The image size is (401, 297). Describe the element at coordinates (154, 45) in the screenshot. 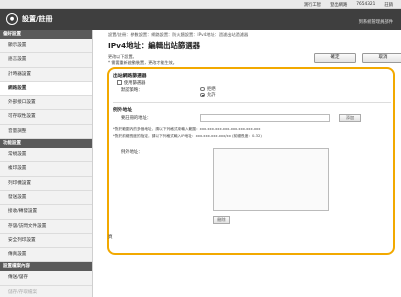

I see `page-title: IPv4地址：編輯出站篩選器` at that location.